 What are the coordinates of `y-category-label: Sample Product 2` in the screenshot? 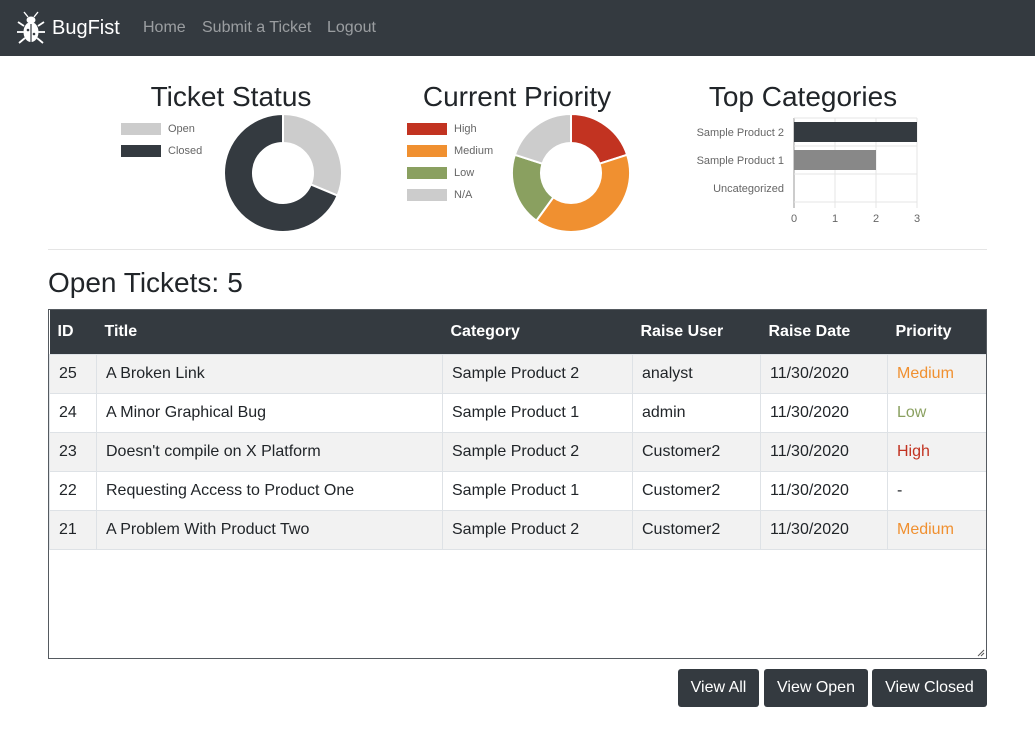 It's located at (740, 133).